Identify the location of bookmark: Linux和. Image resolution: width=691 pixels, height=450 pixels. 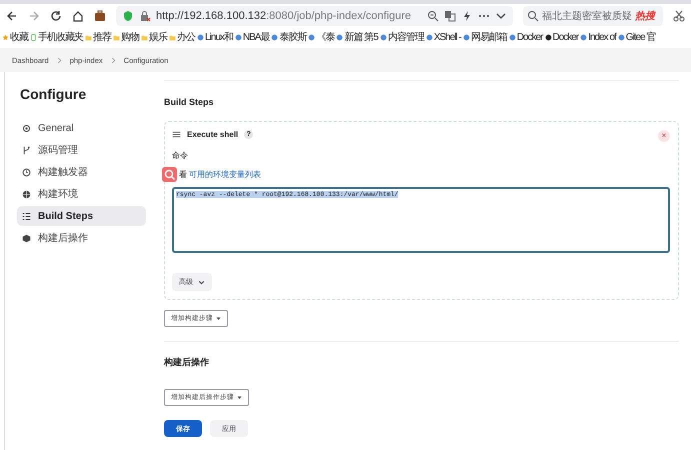
(215, 37).